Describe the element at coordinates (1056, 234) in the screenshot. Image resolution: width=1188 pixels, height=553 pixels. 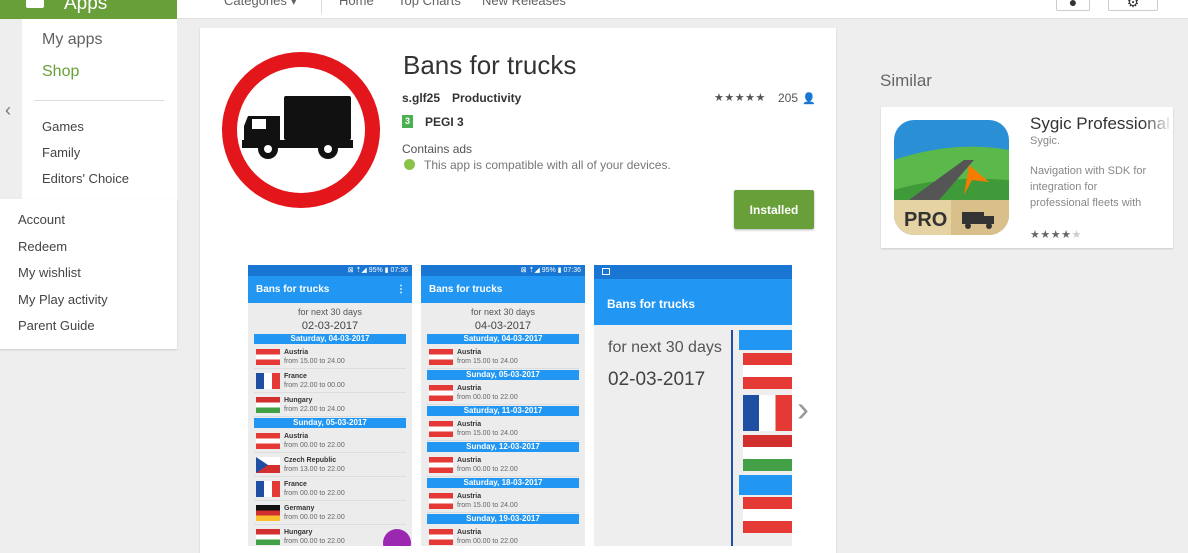
I see `similar-app-rating: ★★★★★` at that location.